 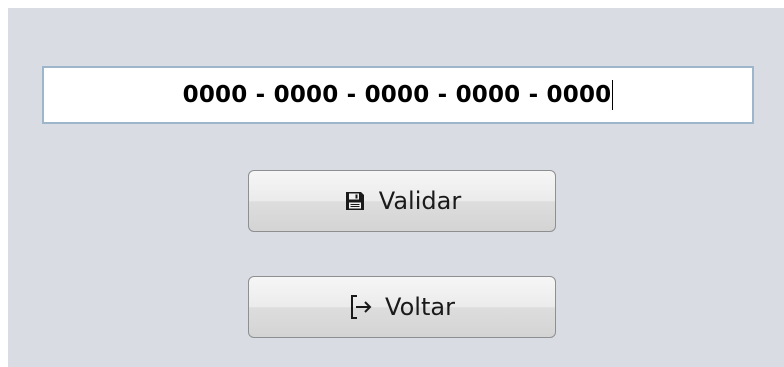 I want to click on sign-out-icon, so click(x=361, y=307).